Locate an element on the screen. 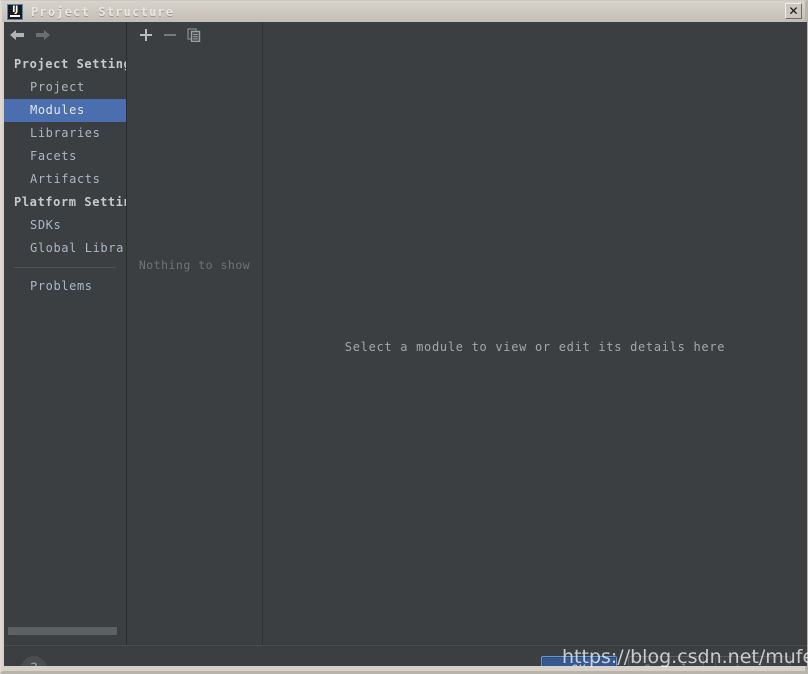  sidebar-horizontal-scrollbar is located at coordinates (65, 631).